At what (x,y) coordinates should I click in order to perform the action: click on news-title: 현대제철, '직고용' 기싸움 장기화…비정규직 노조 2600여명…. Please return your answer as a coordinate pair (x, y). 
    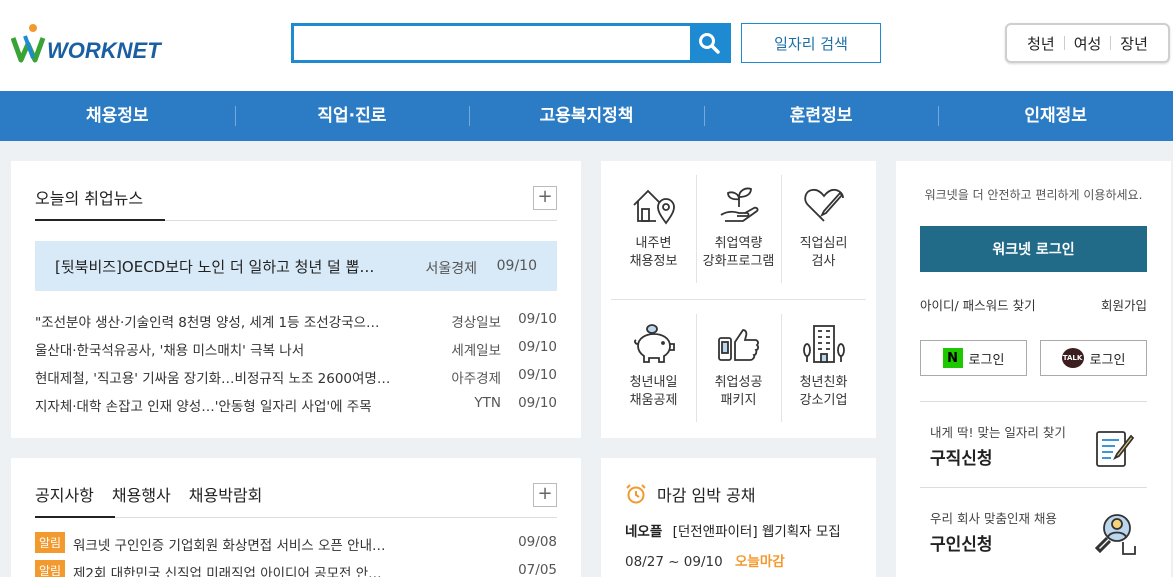
    Looking at the image, I should click on (212, 377).